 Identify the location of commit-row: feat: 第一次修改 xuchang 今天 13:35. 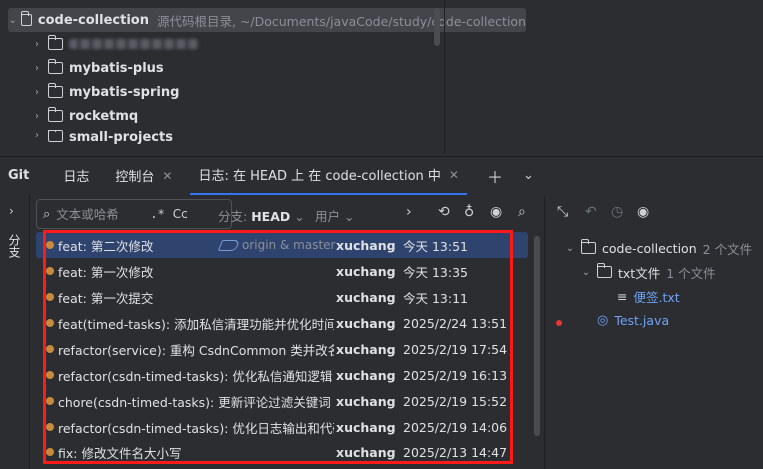
(282, 271).